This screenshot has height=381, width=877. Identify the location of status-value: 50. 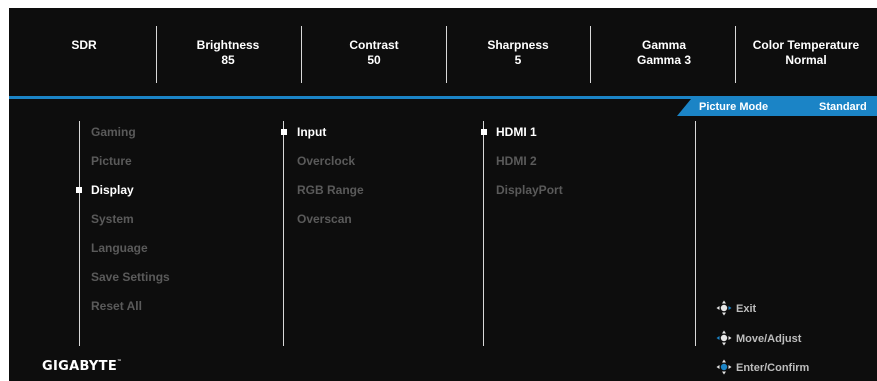
(374, 60).